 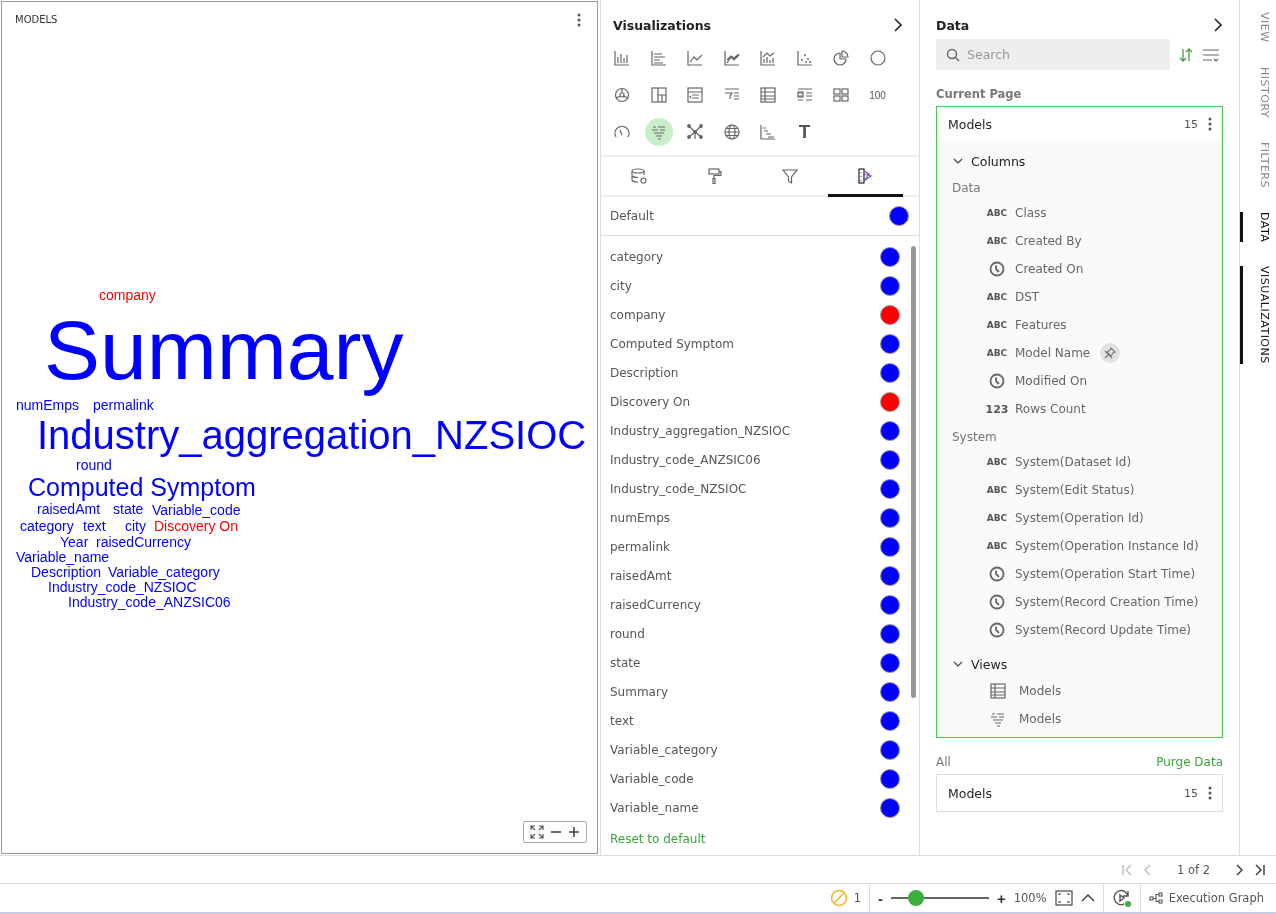 What do you see at coordinates (625, 662) in the screenshot?
I see `field-name: state` at bounding box center [625, 662].